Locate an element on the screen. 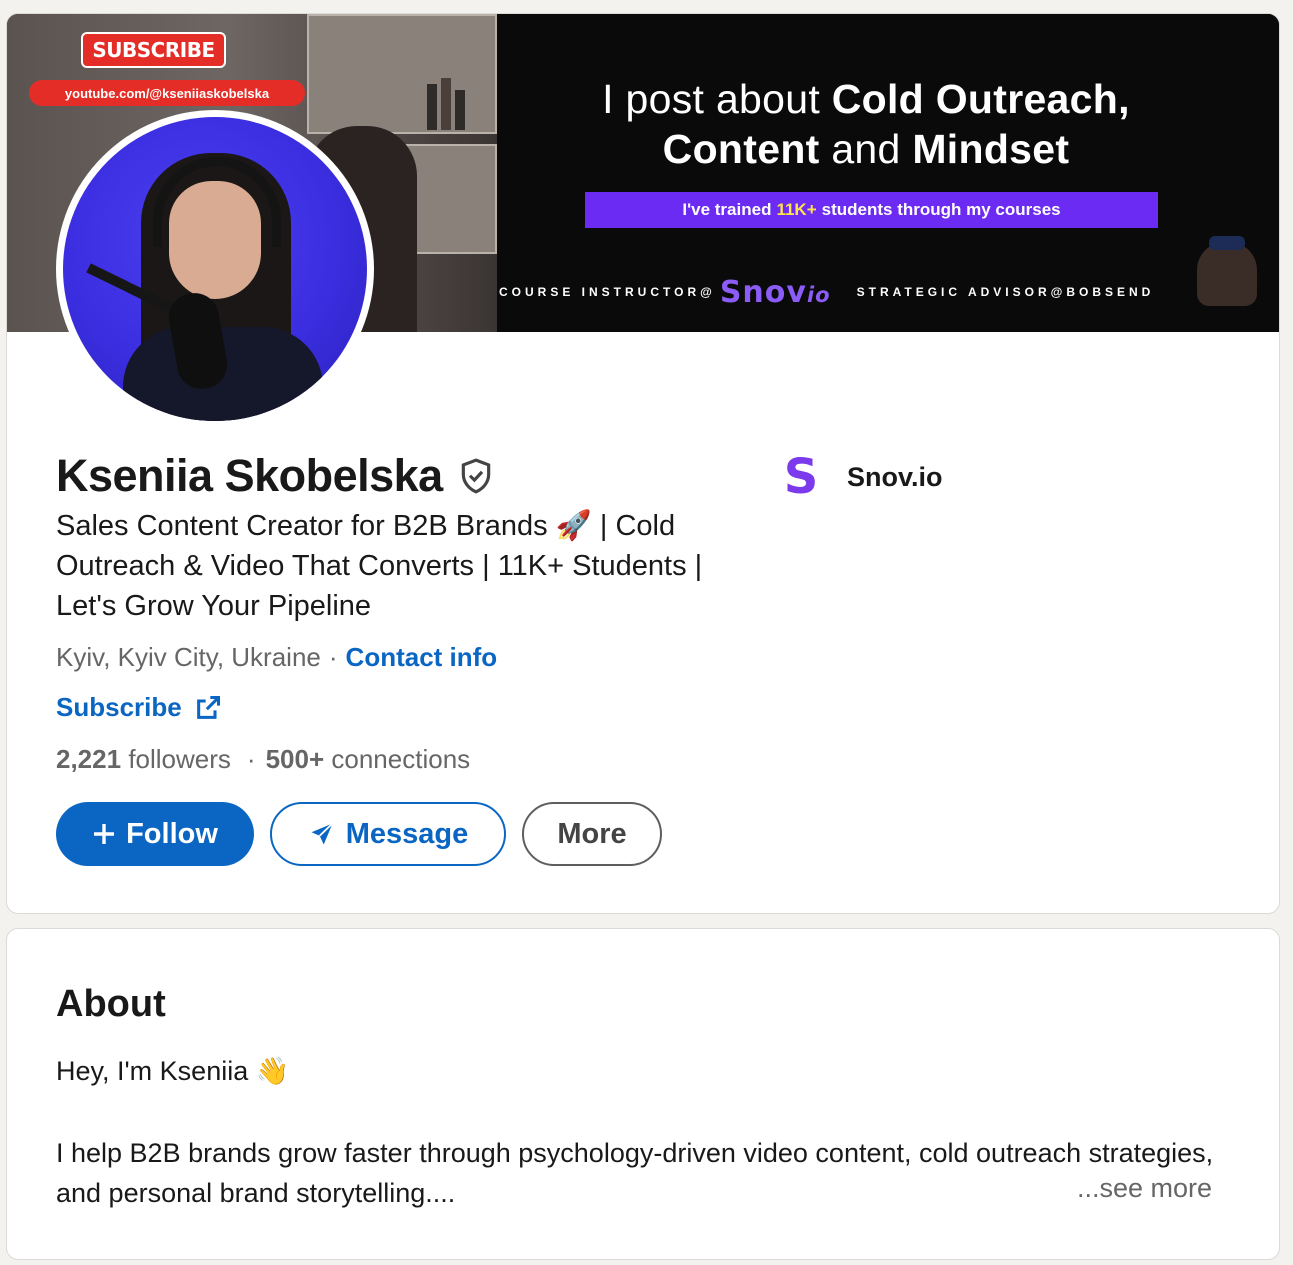 Image resolution: width=1293 pixels, height=1265 pixels. name-row: Kseniia Skobelska is located at coordinates (275, 476).